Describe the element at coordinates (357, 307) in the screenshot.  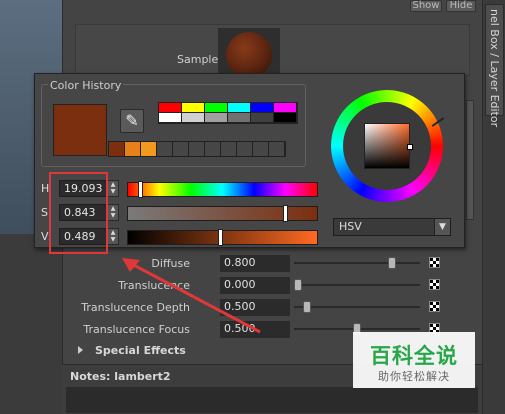
I see `translucence-depth-slider` at that location.